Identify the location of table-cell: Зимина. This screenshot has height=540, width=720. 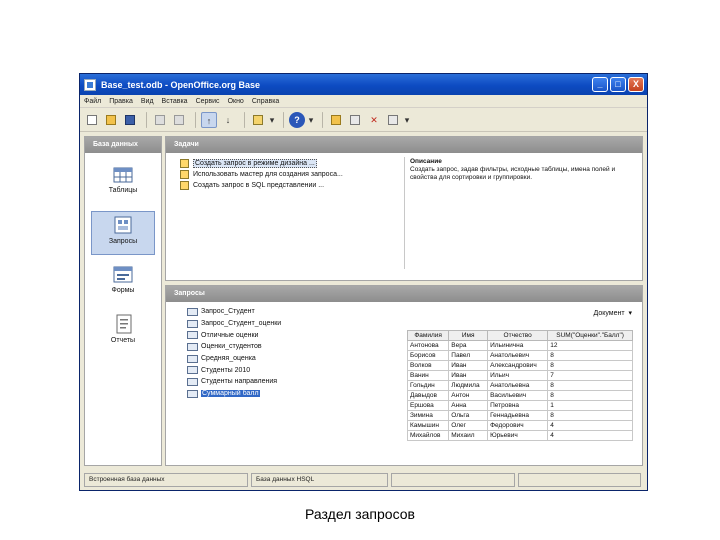
(428, 415).